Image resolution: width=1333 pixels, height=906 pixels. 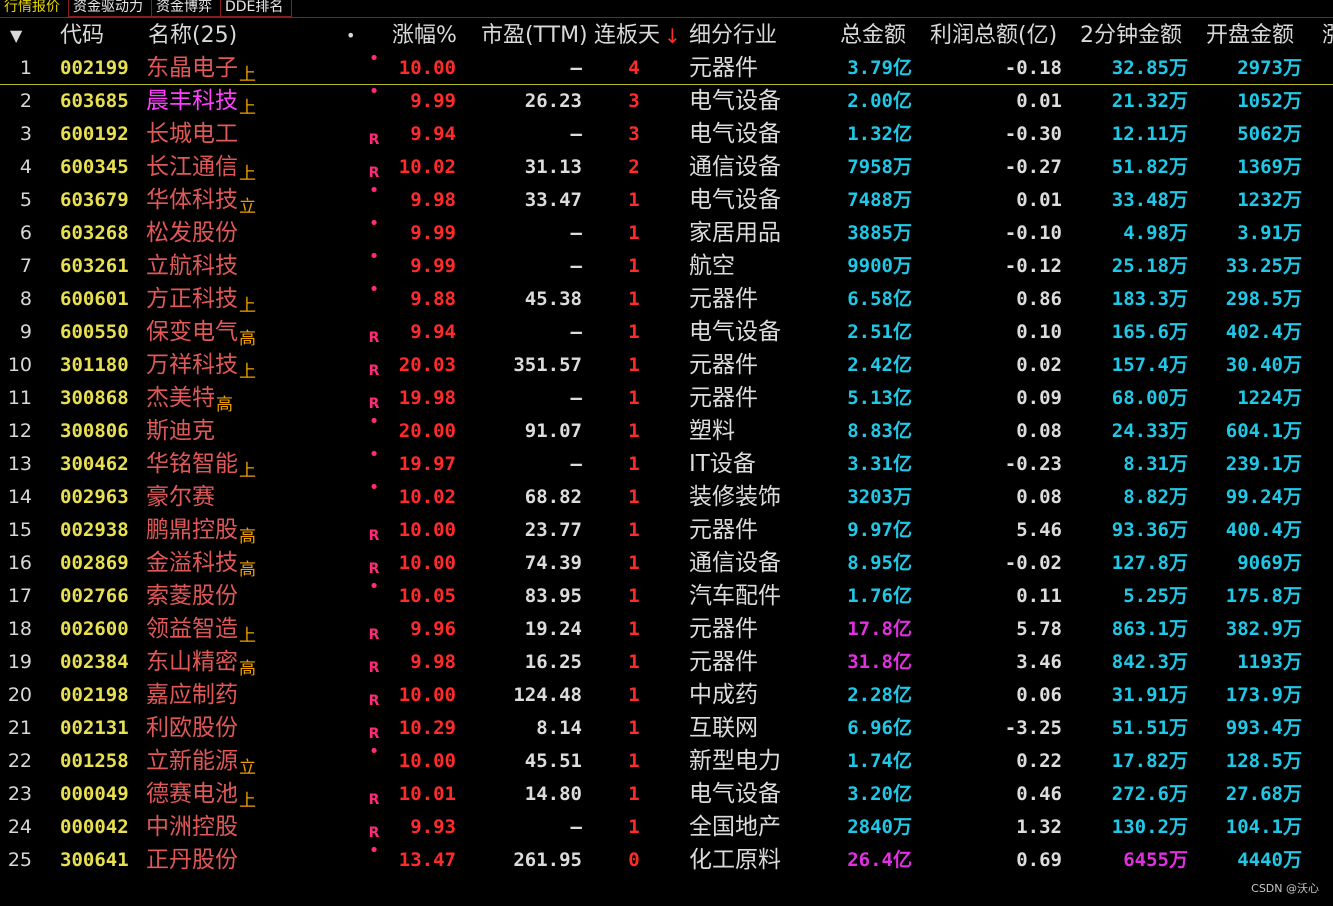 I want to click on col-header-limit-days: 连板天, so click(x=627, y=36).